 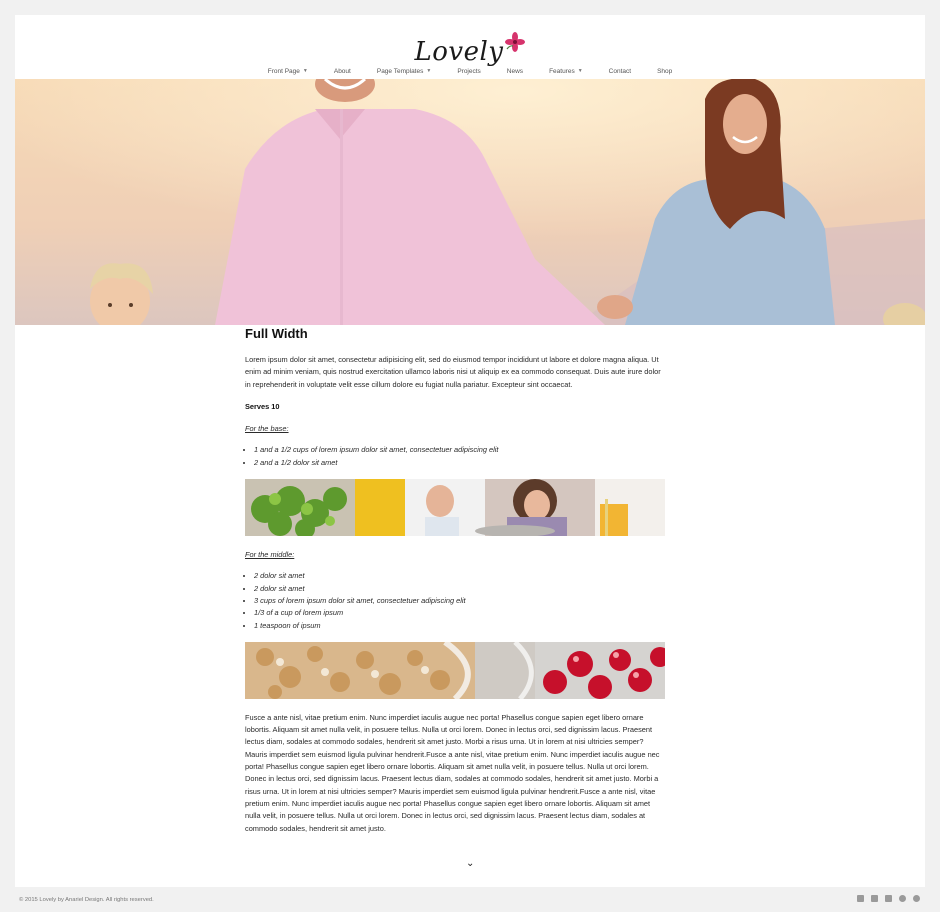 I want to click on nav-item-label: Page Templates, so click(x=400, y=71).